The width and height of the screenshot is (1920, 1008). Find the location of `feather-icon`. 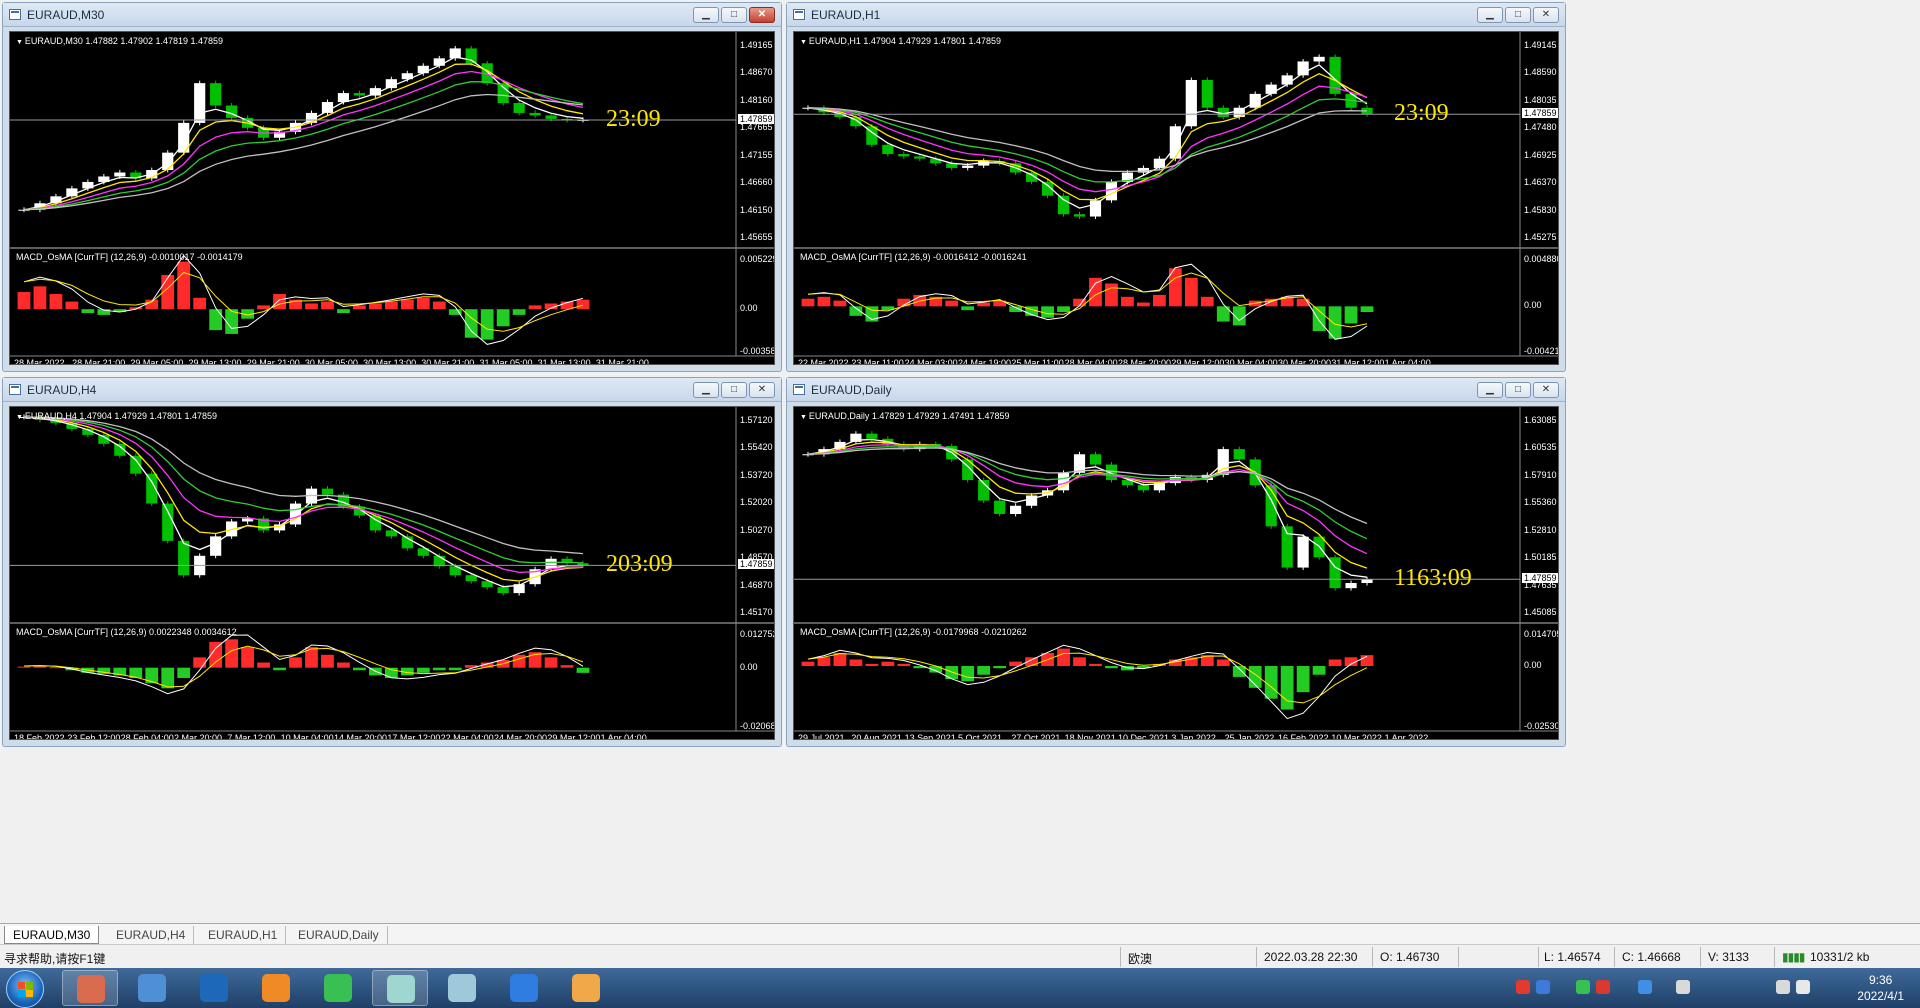

feather-icon is located at coordinates (524, 988).